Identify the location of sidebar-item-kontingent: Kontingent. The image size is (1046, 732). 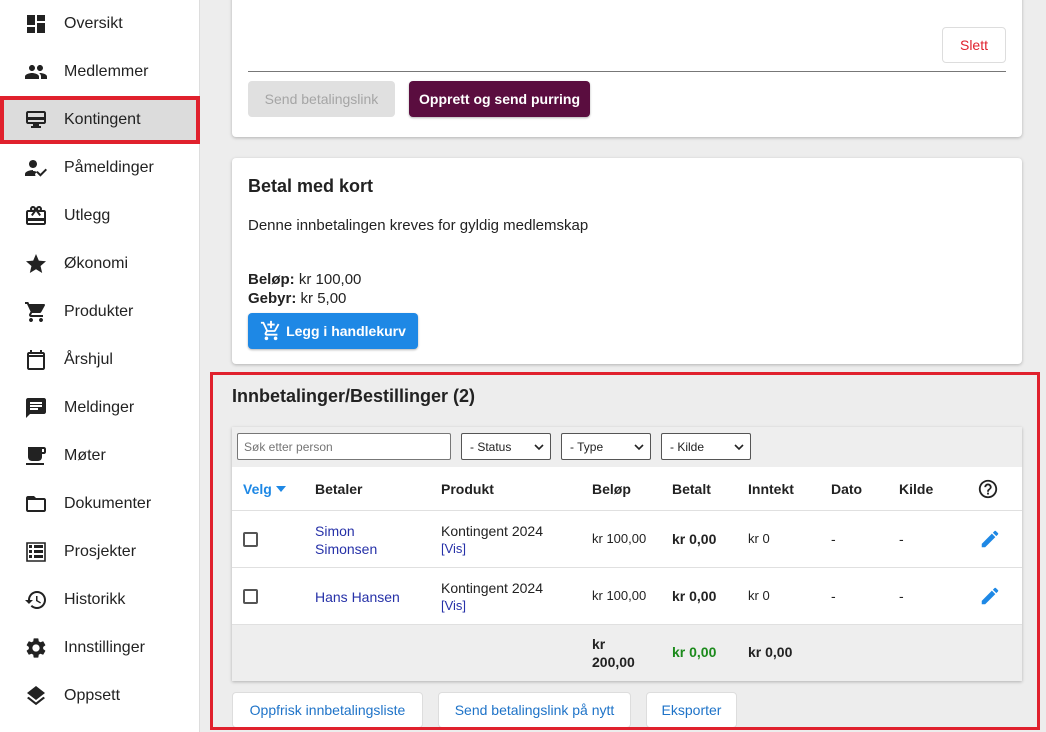
(100, 120).